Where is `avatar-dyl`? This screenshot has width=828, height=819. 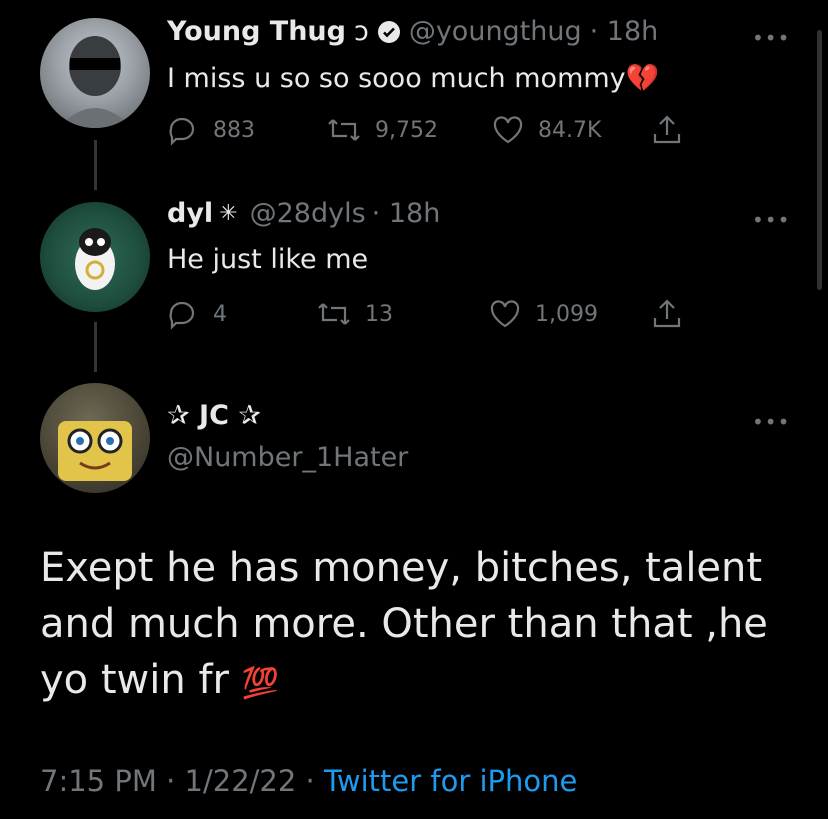 avatar-dyl is located at coordinates (95, 257).